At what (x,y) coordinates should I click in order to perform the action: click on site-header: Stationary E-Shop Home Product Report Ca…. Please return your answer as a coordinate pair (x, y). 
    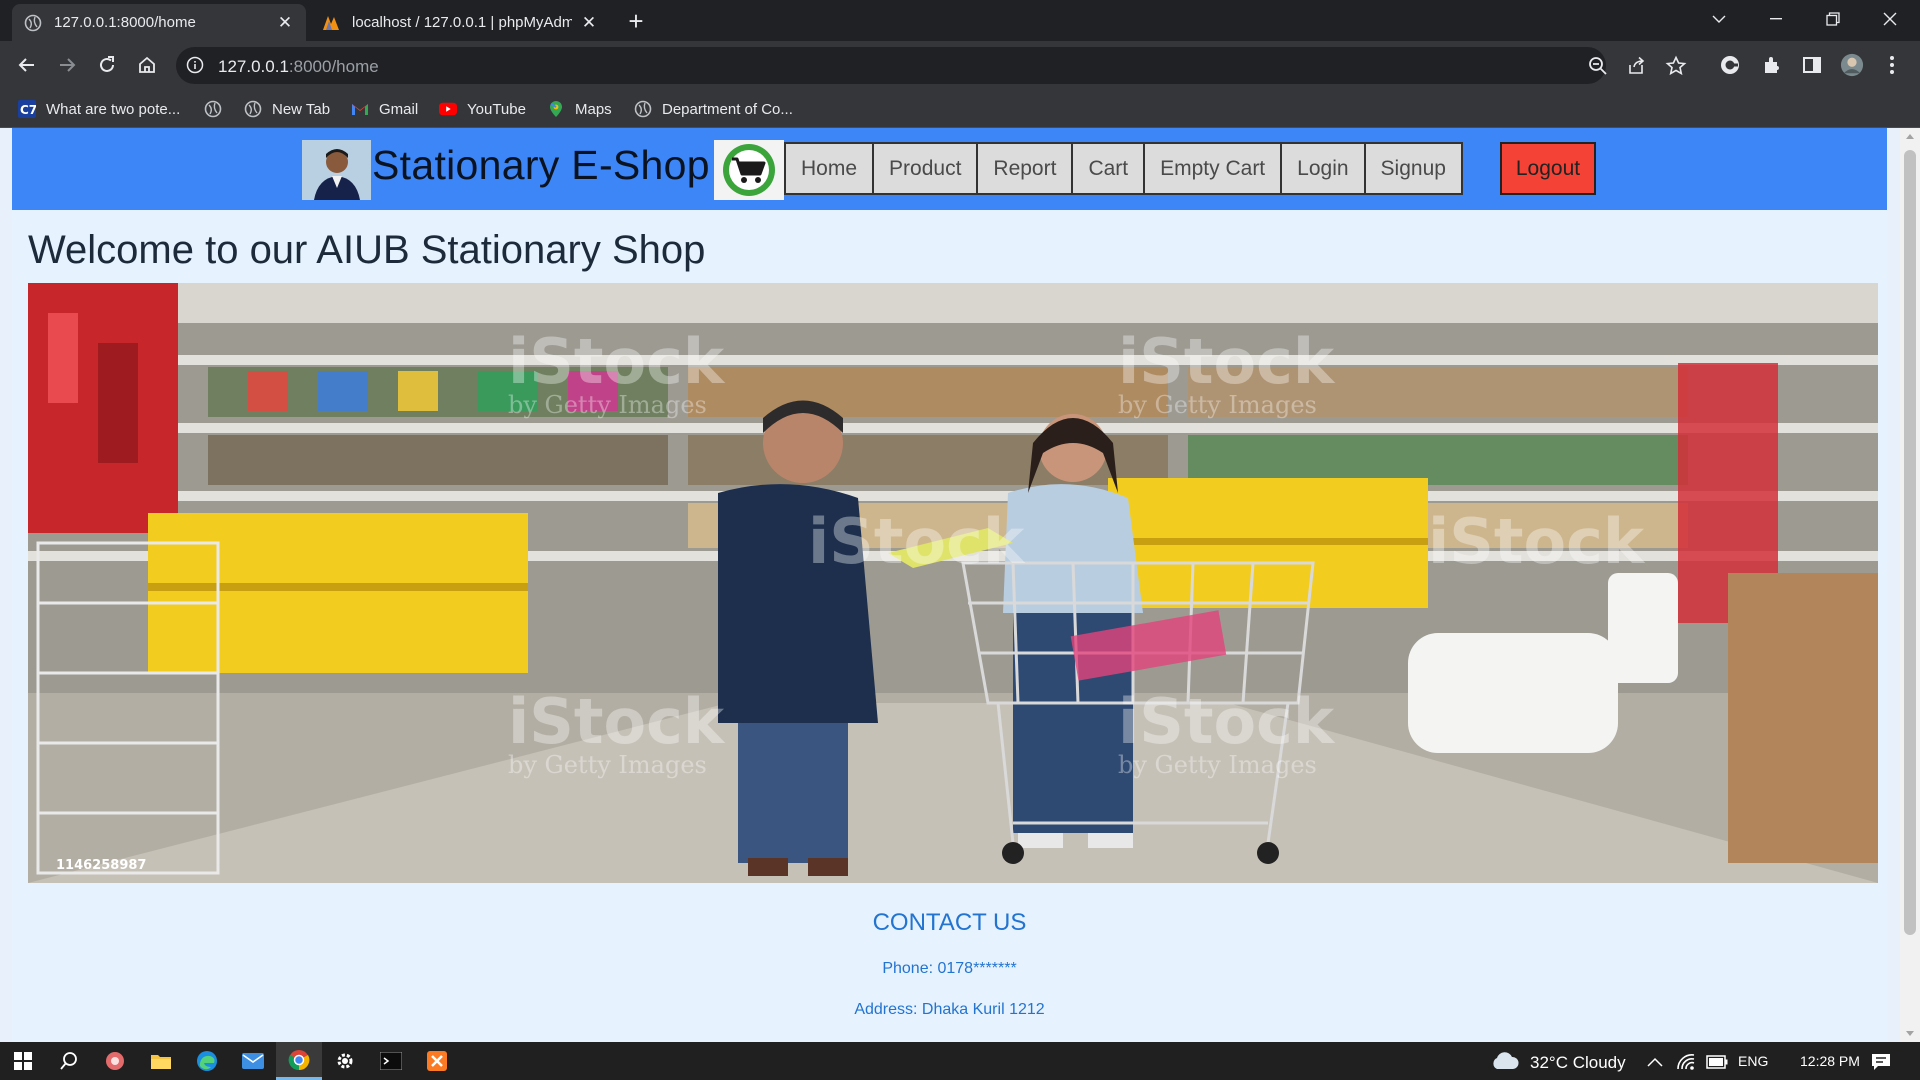
    Looking at the image, I should click on (949, 169).